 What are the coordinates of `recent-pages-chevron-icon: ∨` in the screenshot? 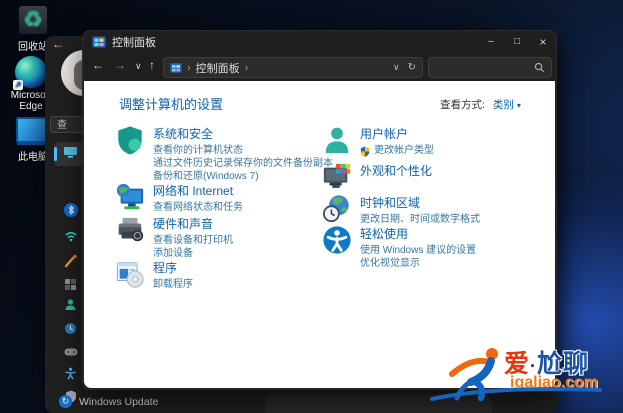 It's located at (138, 66).